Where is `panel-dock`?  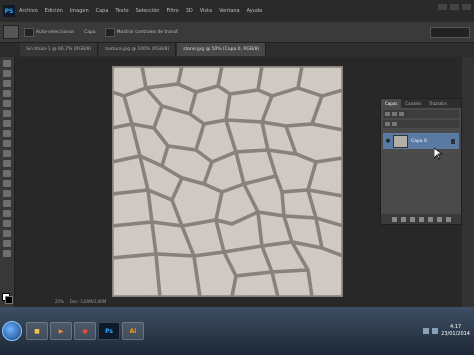
panel-dock is located at coordinates (468, 182).